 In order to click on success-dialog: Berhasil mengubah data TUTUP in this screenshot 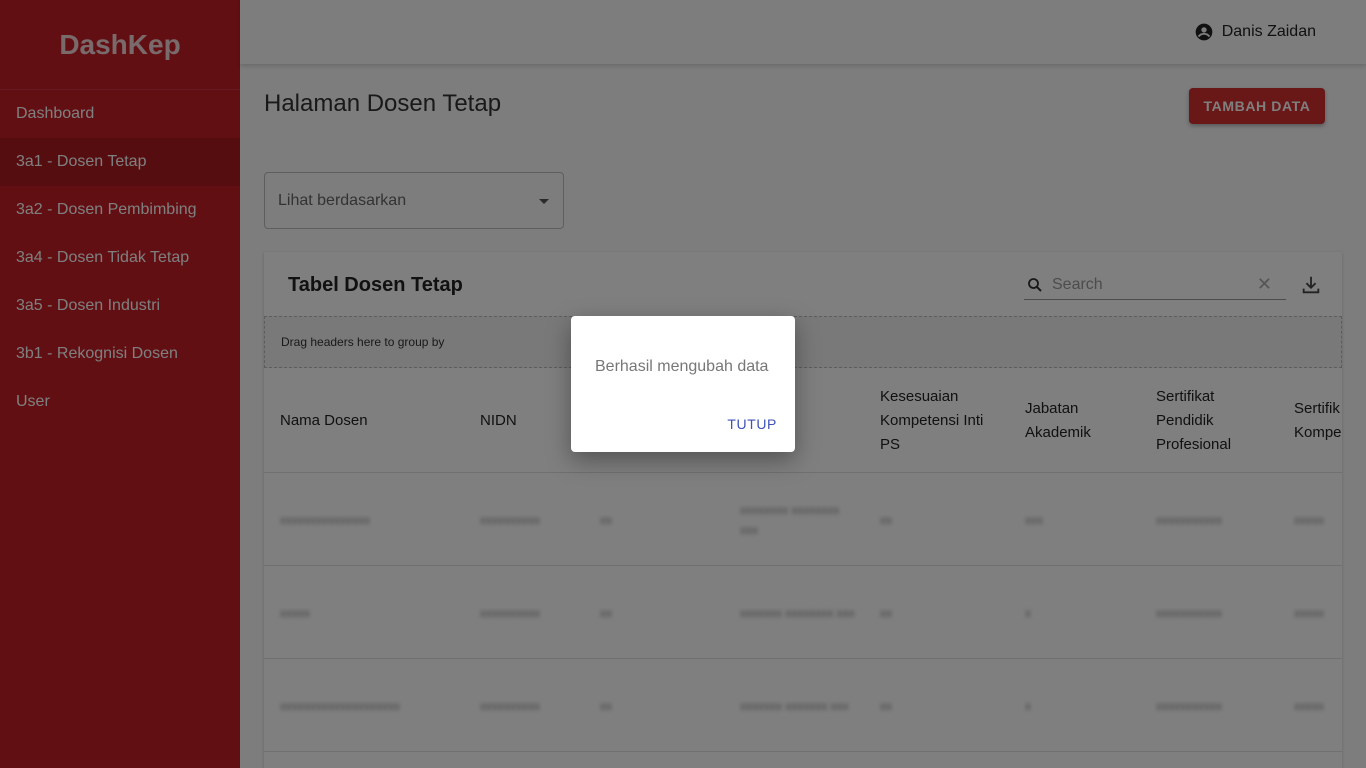, I will do `click(683, 384)`.